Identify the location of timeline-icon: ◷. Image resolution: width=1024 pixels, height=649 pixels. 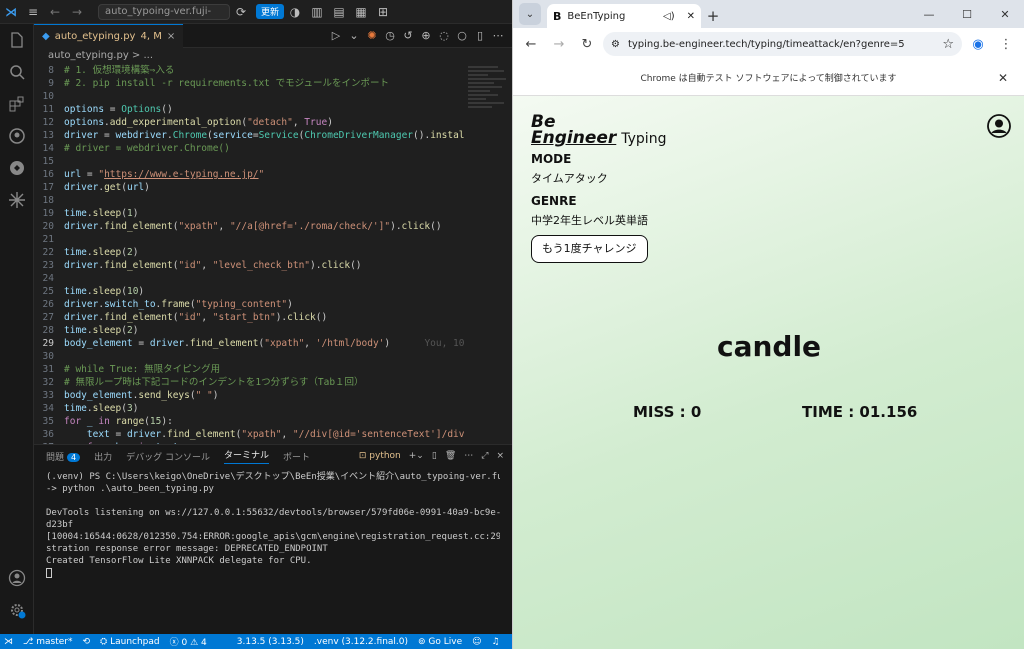
(390, 35).